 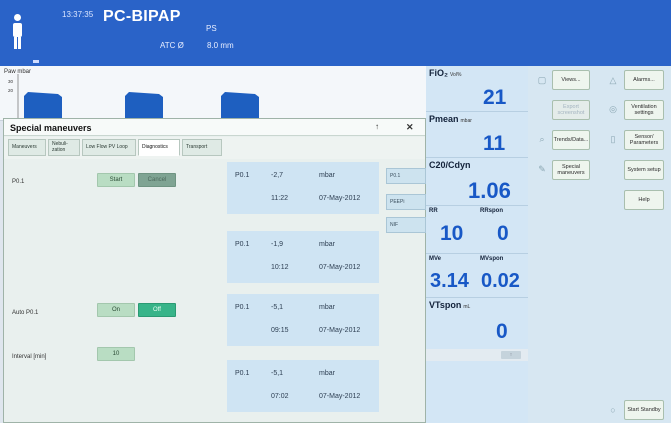 I want to click on atc-label: ATC Ø, so click(x=172, y=45).